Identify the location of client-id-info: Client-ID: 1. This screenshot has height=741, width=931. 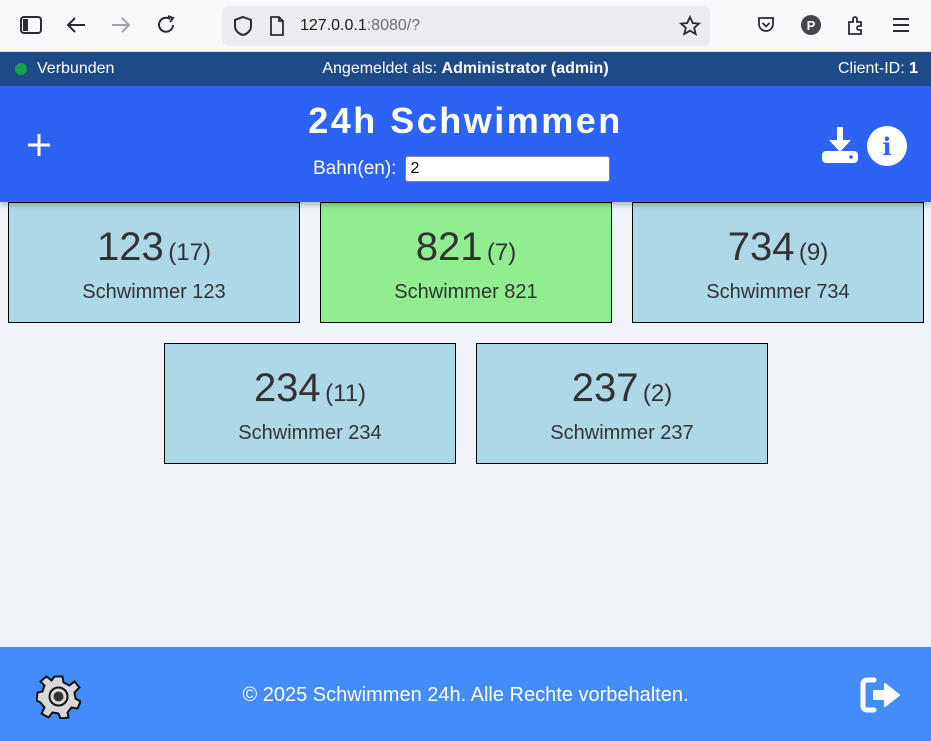
(878, 69).